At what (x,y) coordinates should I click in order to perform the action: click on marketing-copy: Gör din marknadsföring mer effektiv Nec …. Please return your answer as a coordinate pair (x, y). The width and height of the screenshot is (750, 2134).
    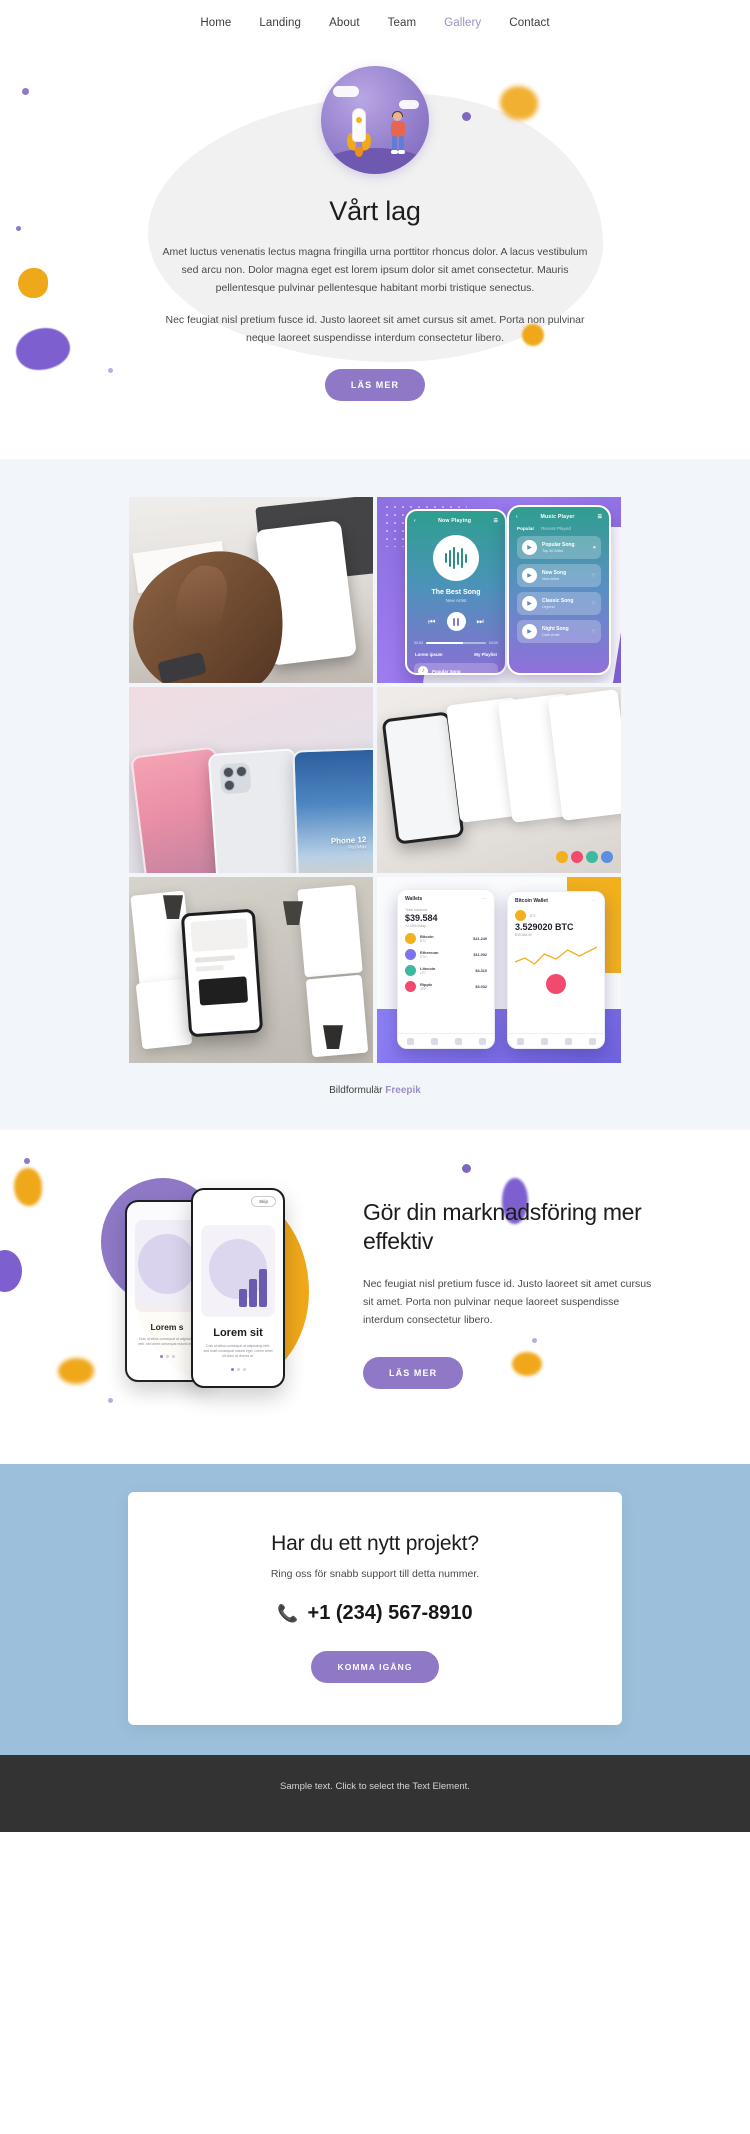
    Looking at the image, I should click on (509, 1293).